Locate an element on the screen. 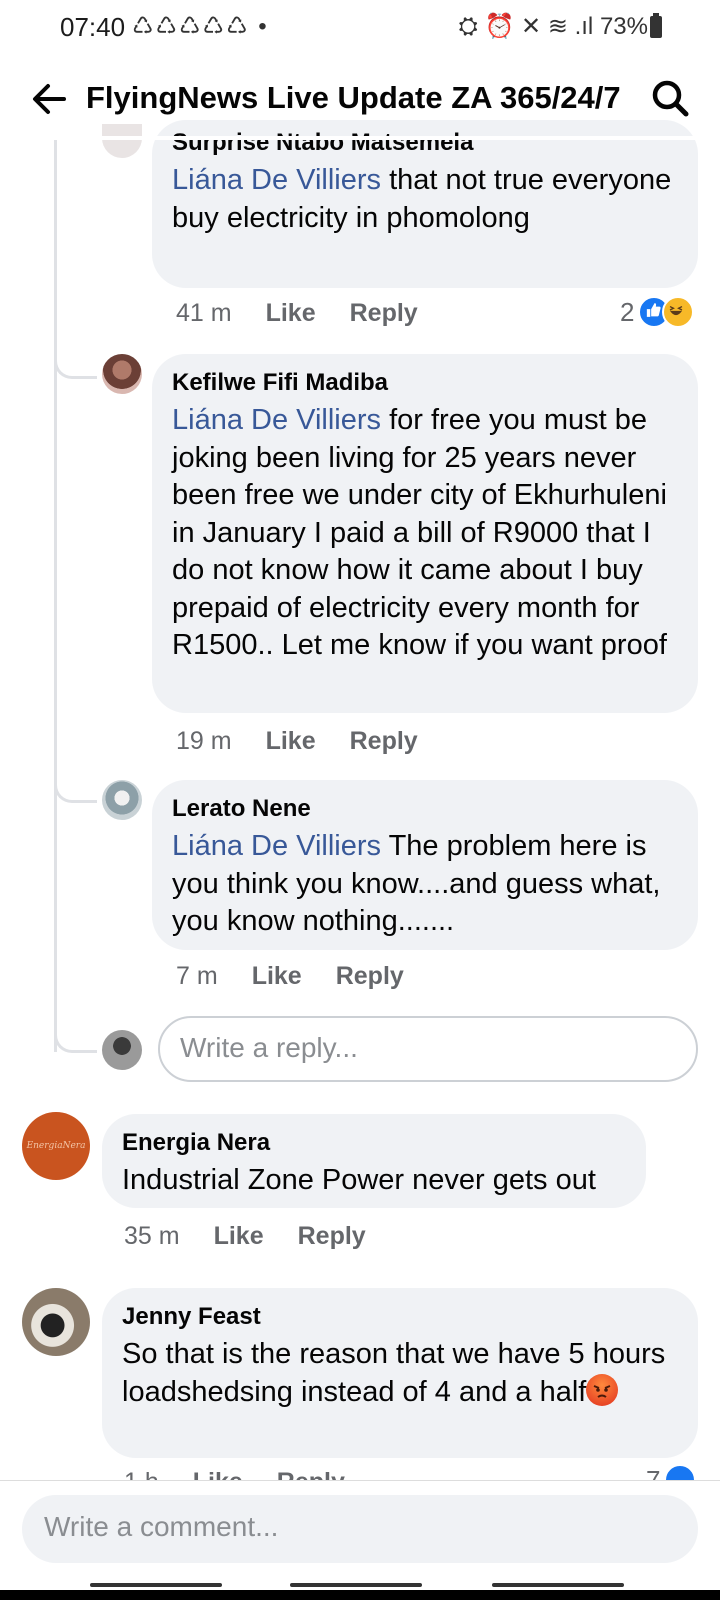 Image resolution: width=720 pixels, height=1600 pixels. reaction-summary: 2 is located at coordinates (657, 312).